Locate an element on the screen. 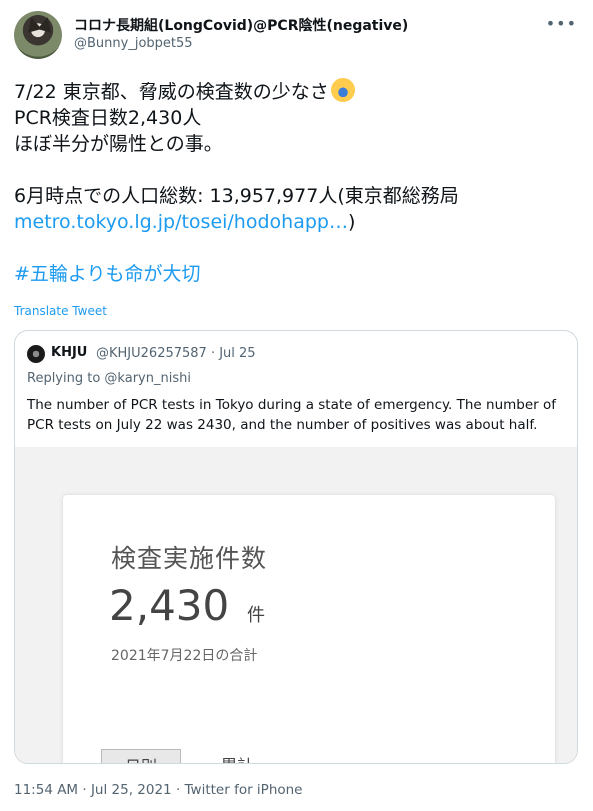 Image resolution: width=593 pixels, height=811 pixels. card-tabs: 日別 累計 is located at coordinates (196, 756).